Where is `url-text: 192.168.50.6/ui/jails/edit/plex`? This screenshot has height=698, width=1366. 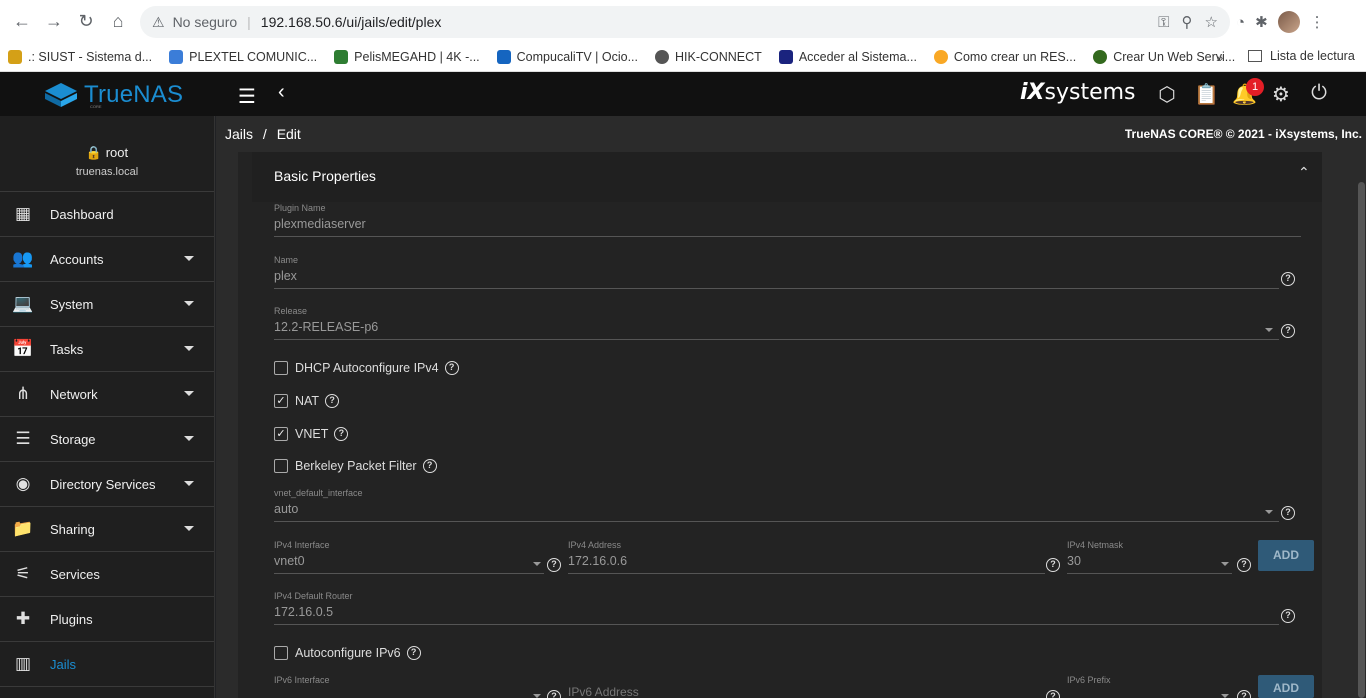
url-text: 192.168.50.6/ui/jails/edit/plex is located at coordinates (351, 22).